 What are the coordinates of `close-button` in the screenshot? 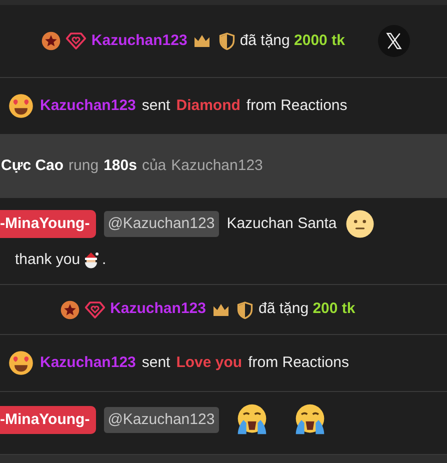 It's located at (394, 41).